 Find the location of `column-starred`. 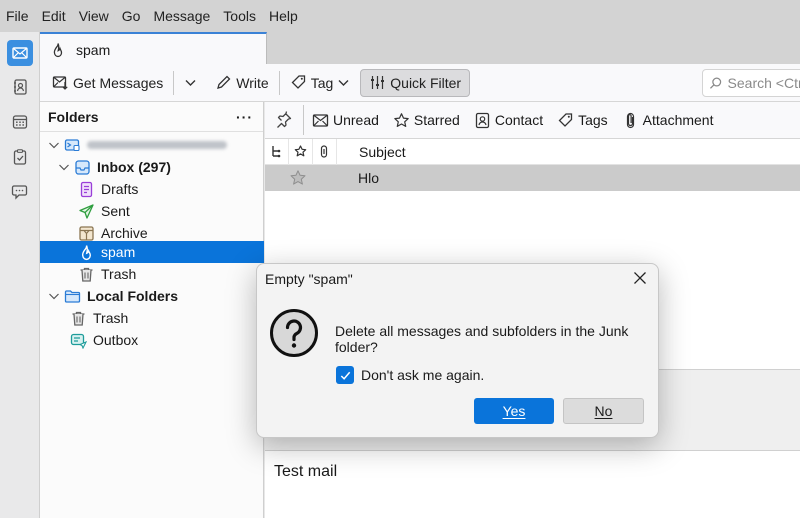

column-starred is located at coordinates (301, 151).